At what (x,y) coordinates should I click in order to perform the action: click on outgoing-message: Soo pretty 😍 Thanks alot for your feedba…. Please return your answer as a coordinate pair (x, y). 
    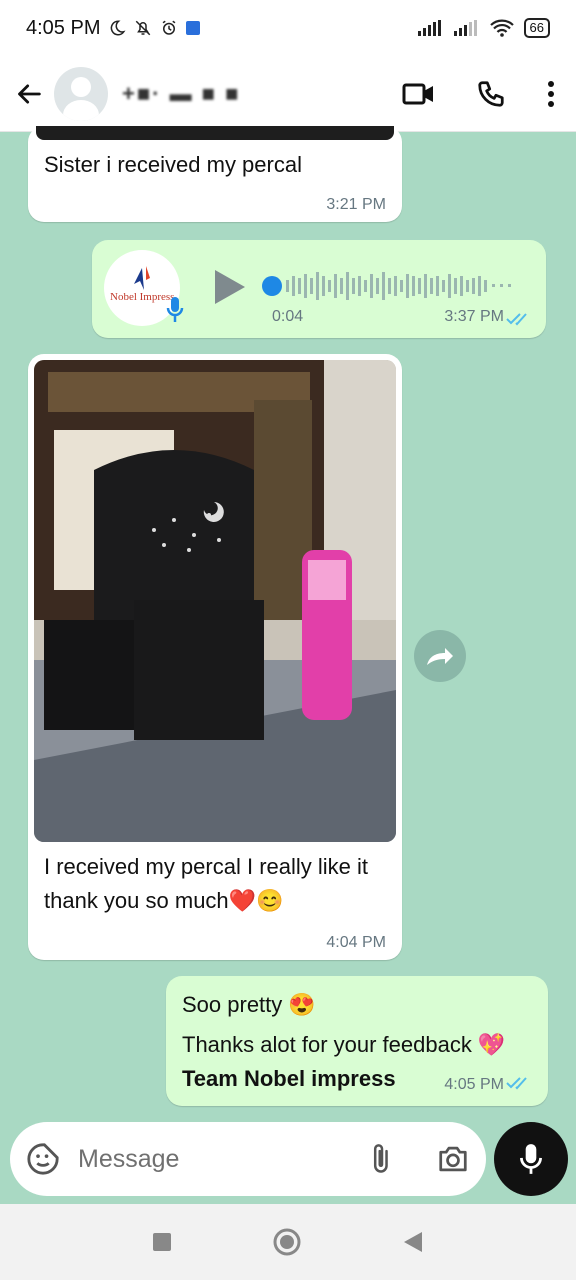
    Looking at the image, I should click on (357, 1041).